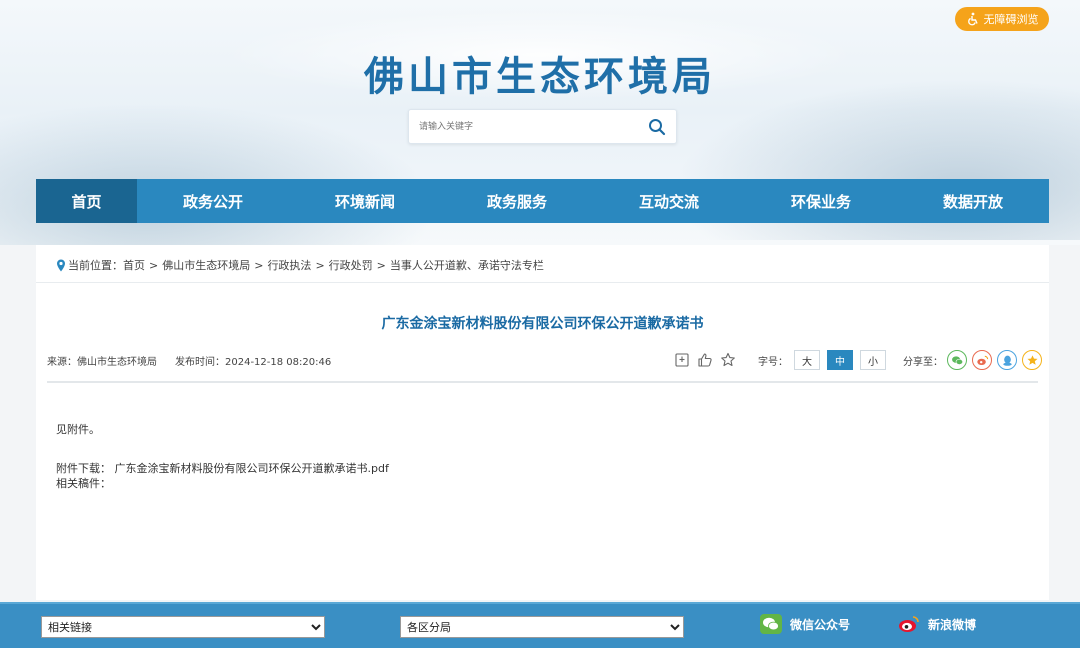 This screenshot has height=648, width=1080. I want to click on breadcrumb-apology-column: 当事人公开道歉、承诺守法专栏, so click(467, 265).